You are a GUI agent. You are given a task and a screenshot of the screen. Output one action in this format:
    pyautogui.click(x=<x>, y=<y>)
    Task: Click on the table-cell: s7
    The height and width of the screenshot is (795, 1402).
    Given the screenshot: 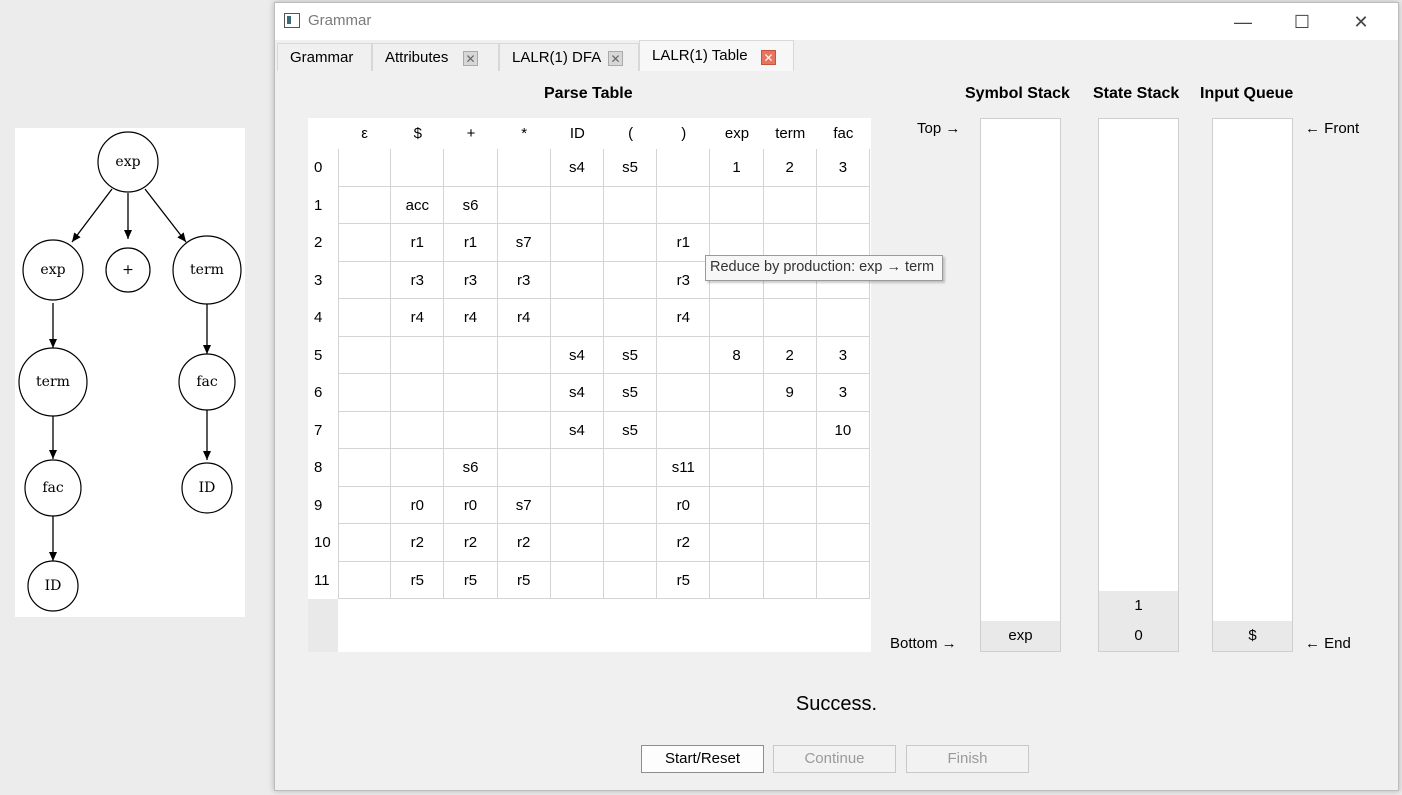 What is the action you would take?
    pyautogui.click(x=524, y=243)
    